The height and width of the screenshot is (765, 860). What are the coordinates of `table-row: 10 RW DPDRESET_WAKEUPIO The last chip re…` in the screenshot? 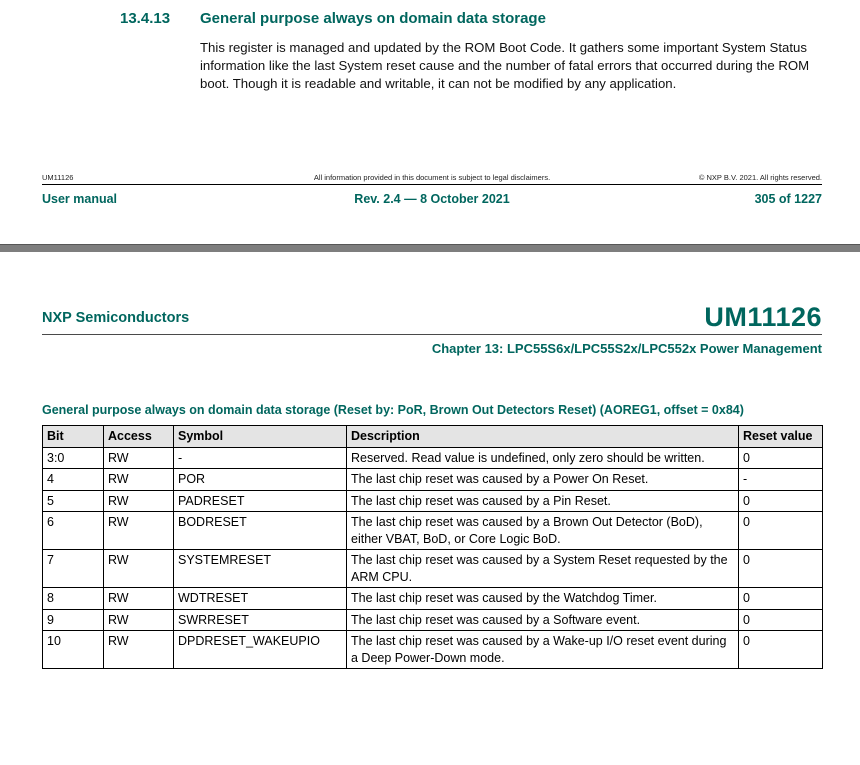 It's located at (432, 649).